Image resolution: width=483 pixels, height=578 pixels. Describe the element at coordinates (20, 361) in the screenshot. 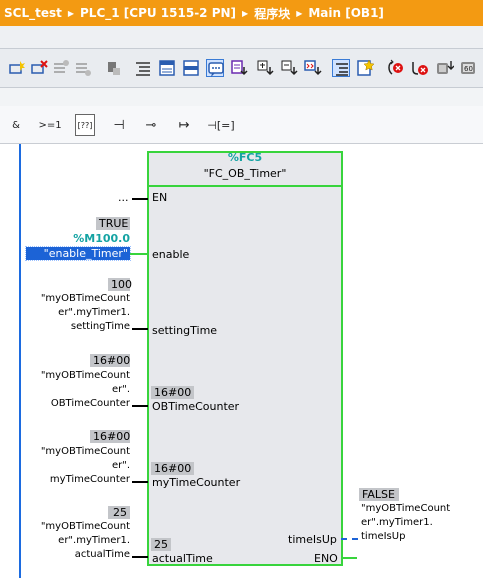

I see `power-rail` at that location.